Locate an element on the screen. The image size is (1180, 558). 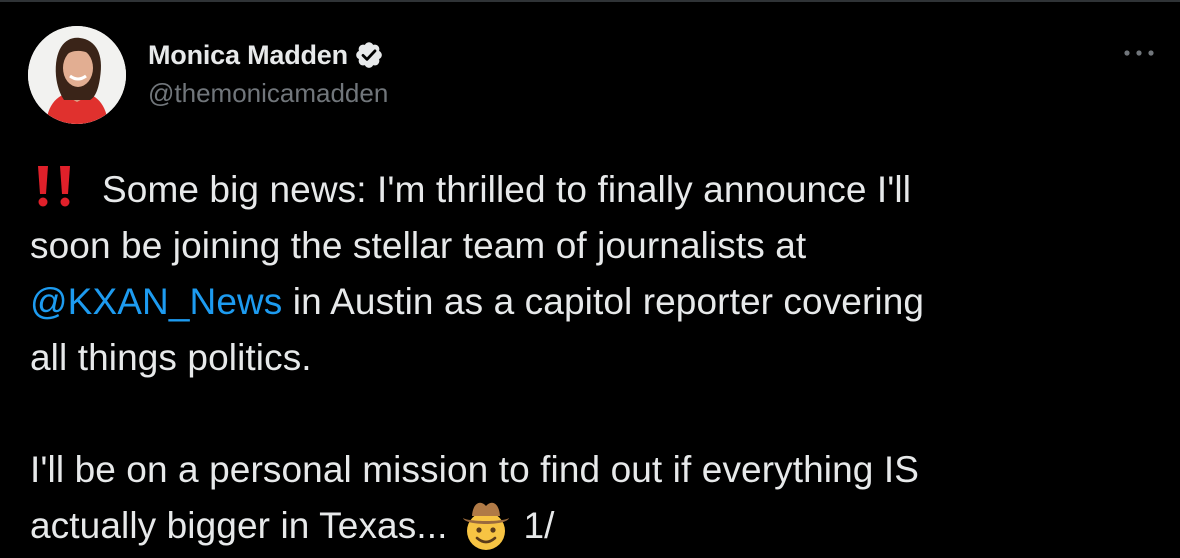
double-exclamation-emoji-icon is located at coordinates (54, 186).